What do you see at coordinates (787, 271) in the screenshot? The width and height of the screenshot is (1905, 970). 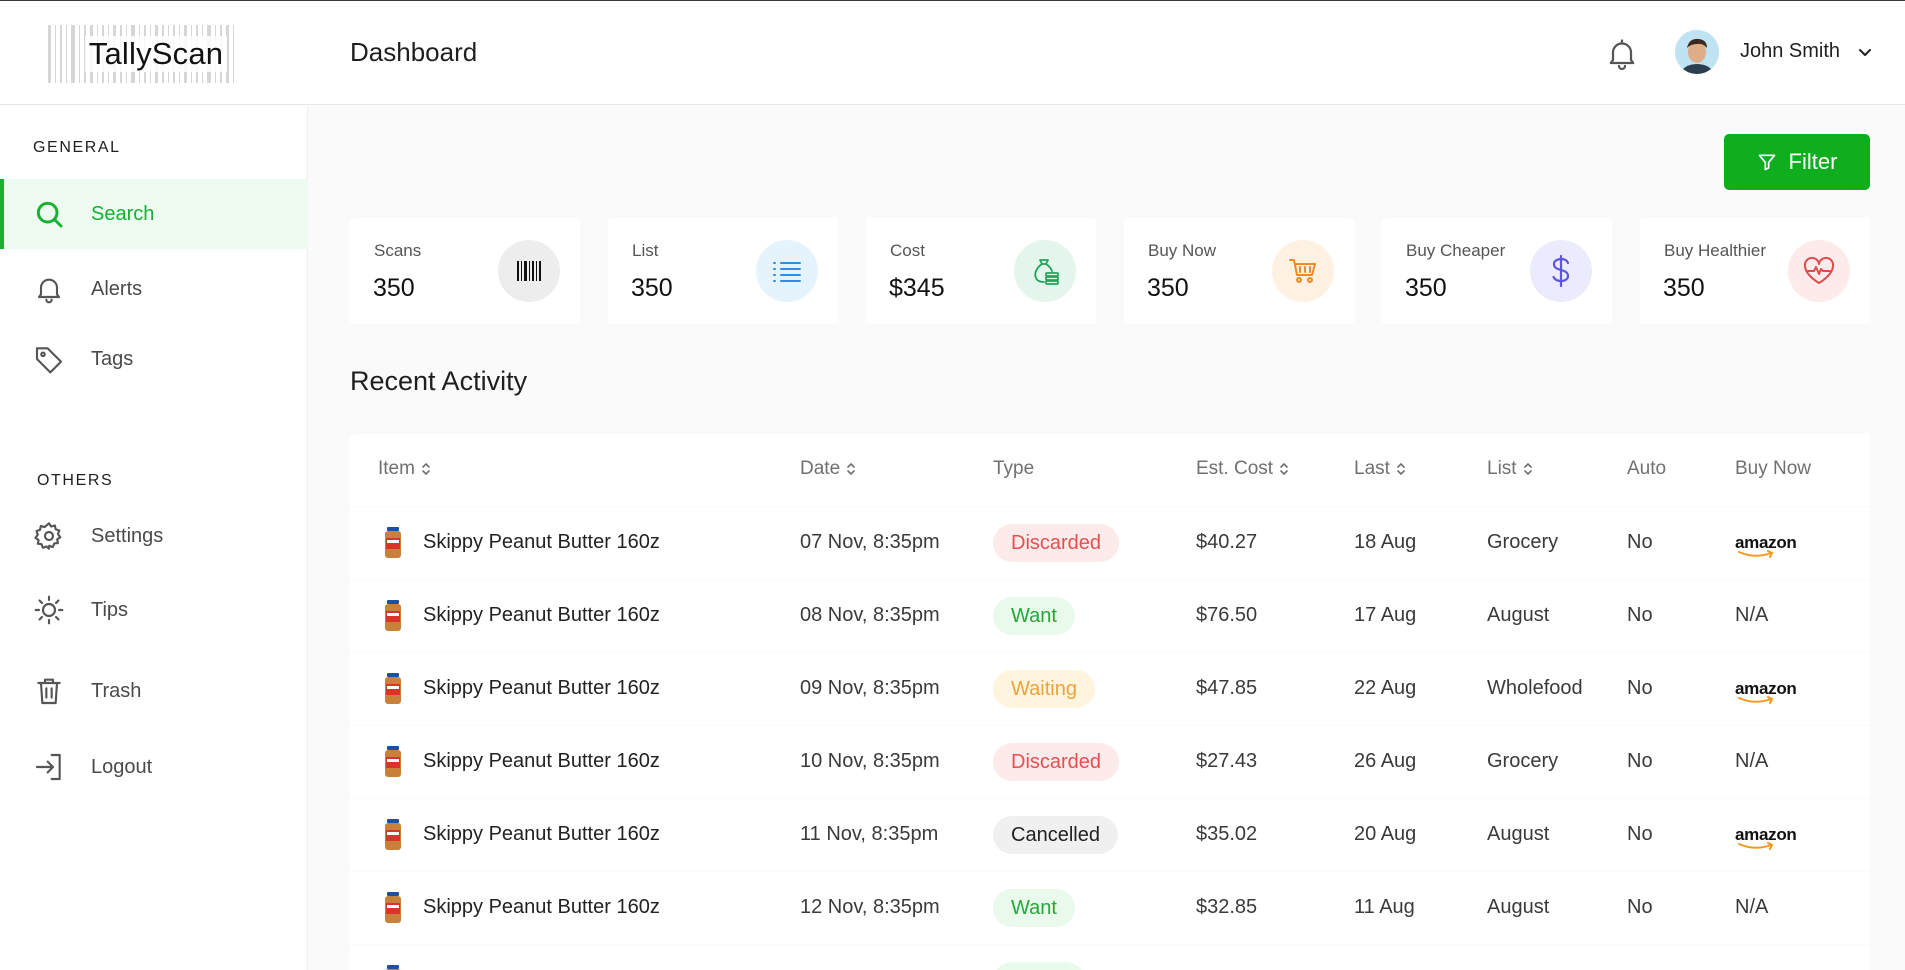 I see `list-icon` at bounding box center [787, 271].